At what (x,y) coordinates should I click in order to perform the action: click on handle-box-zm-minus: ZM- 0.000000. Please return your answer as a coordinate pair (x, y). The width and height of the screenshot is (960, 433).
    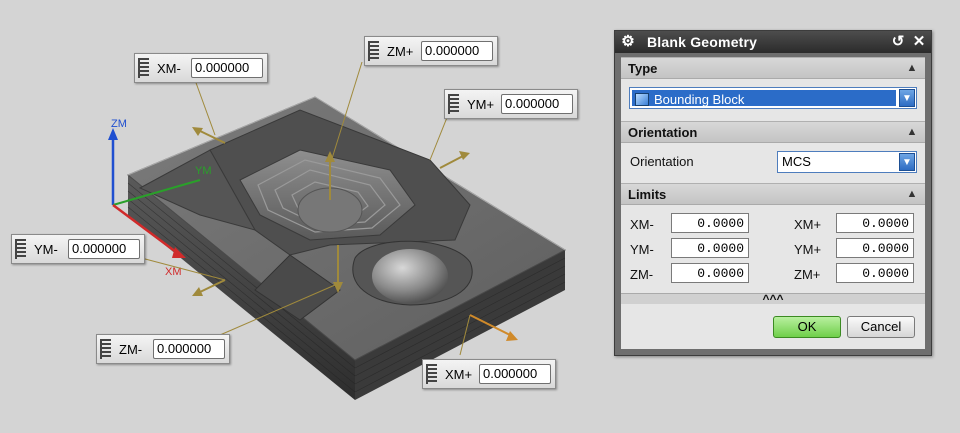
    Looking at the image, I should click on (163, 349).